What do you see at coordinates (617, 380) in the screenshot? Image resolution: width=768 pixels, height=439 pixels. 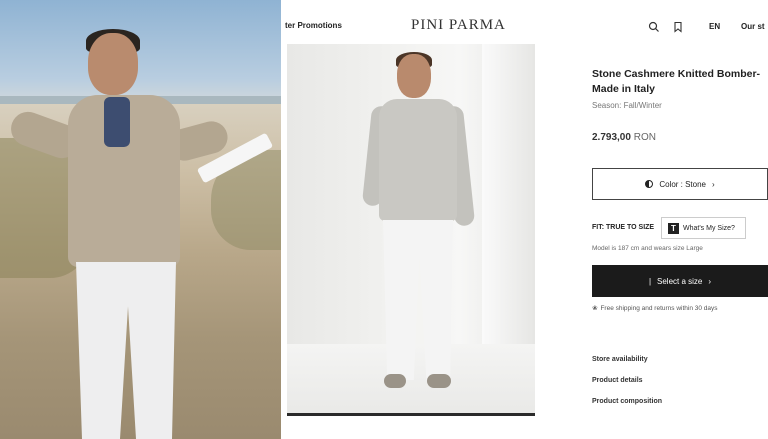 I see `accordion-product-details: Product details` at bounding box center [617, 380].